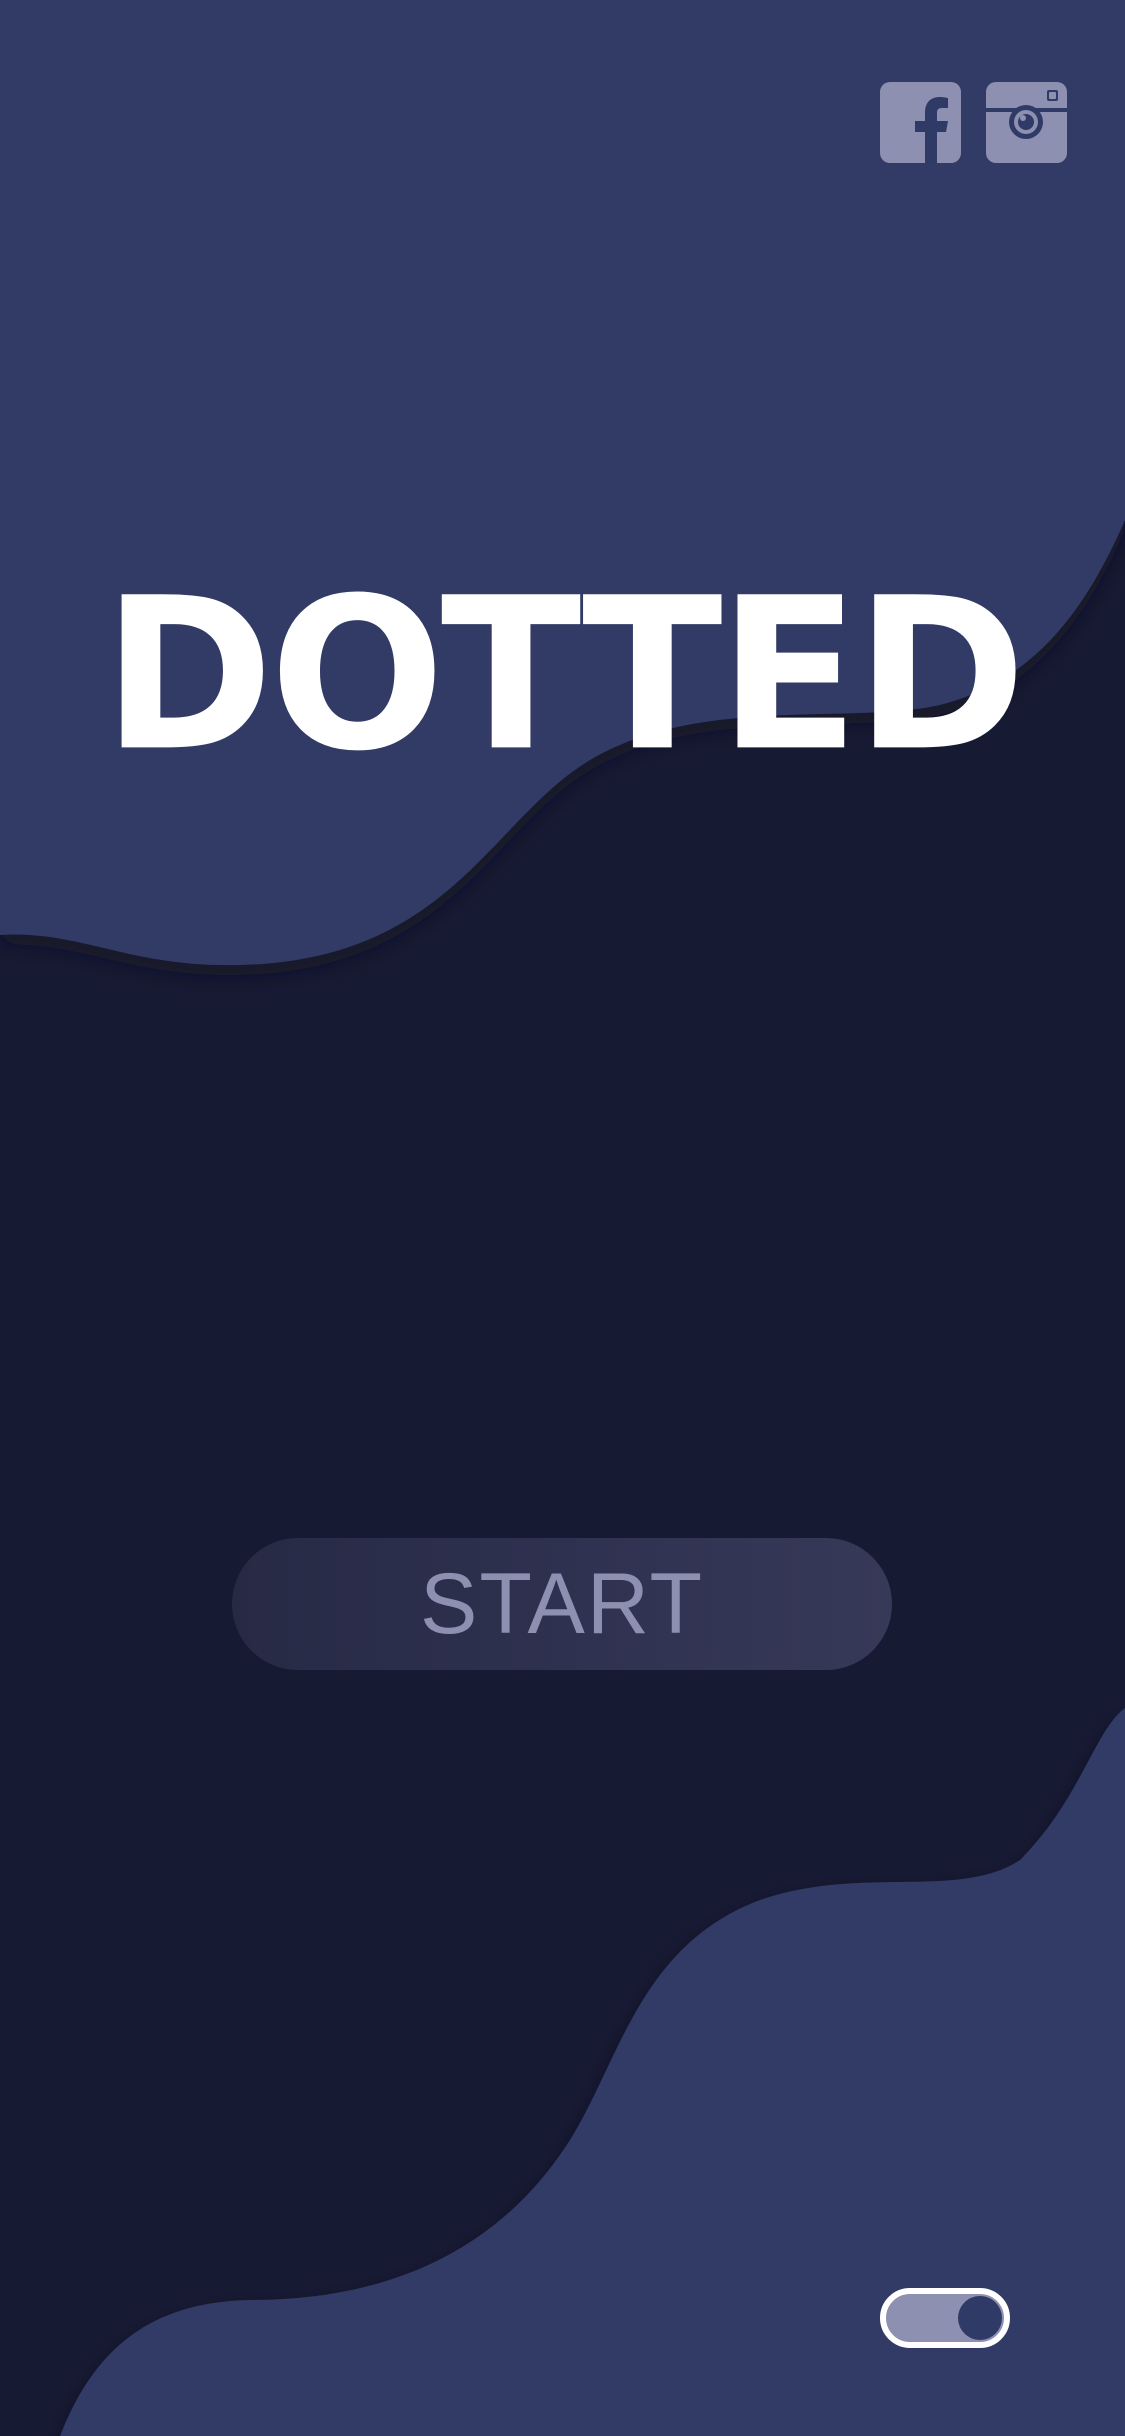 The height and width of the screenshot is (2436, 1125). Describe the element at coordinates (973, 122) in the screenshot. I see `social-links` at that location.